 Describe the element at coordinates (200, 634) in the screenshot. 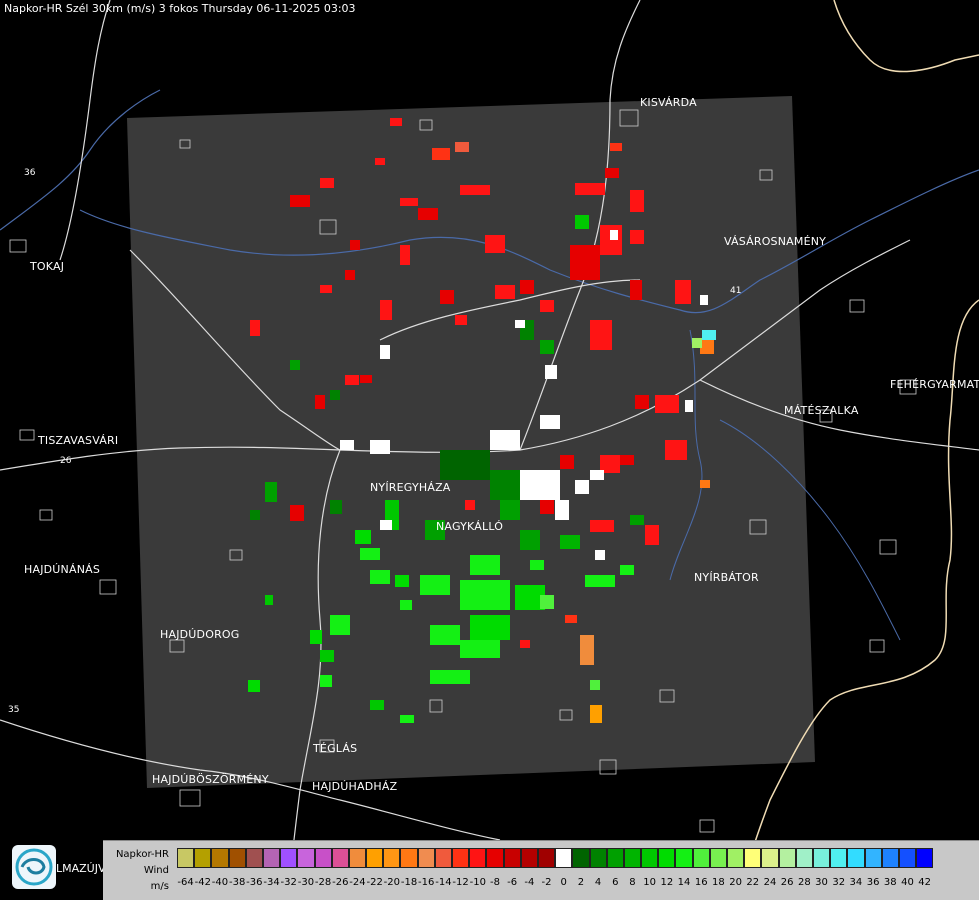

I see `city-label-hajdudorog: HAJDÚDOROG` at that location.